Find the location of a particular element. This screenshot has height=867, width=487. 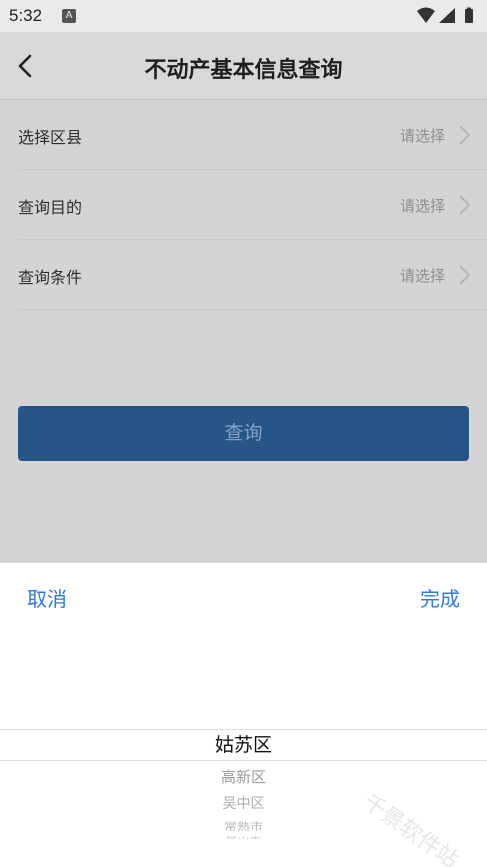

status-icons is located at coordinates (445, 15).